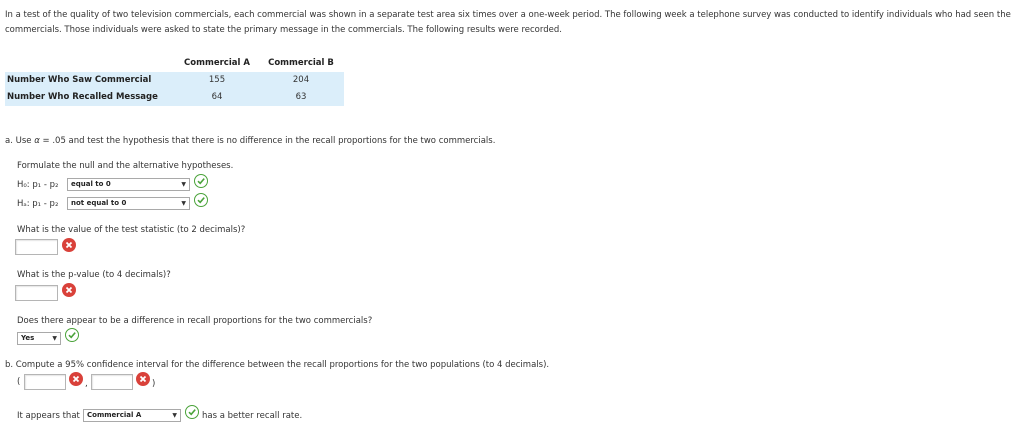 This screenshot has height=433, width=1024. What do you see at coordinates (217, 80) in the screenshot?
I see `cell-a: 155` at bounding box center [217, 80].